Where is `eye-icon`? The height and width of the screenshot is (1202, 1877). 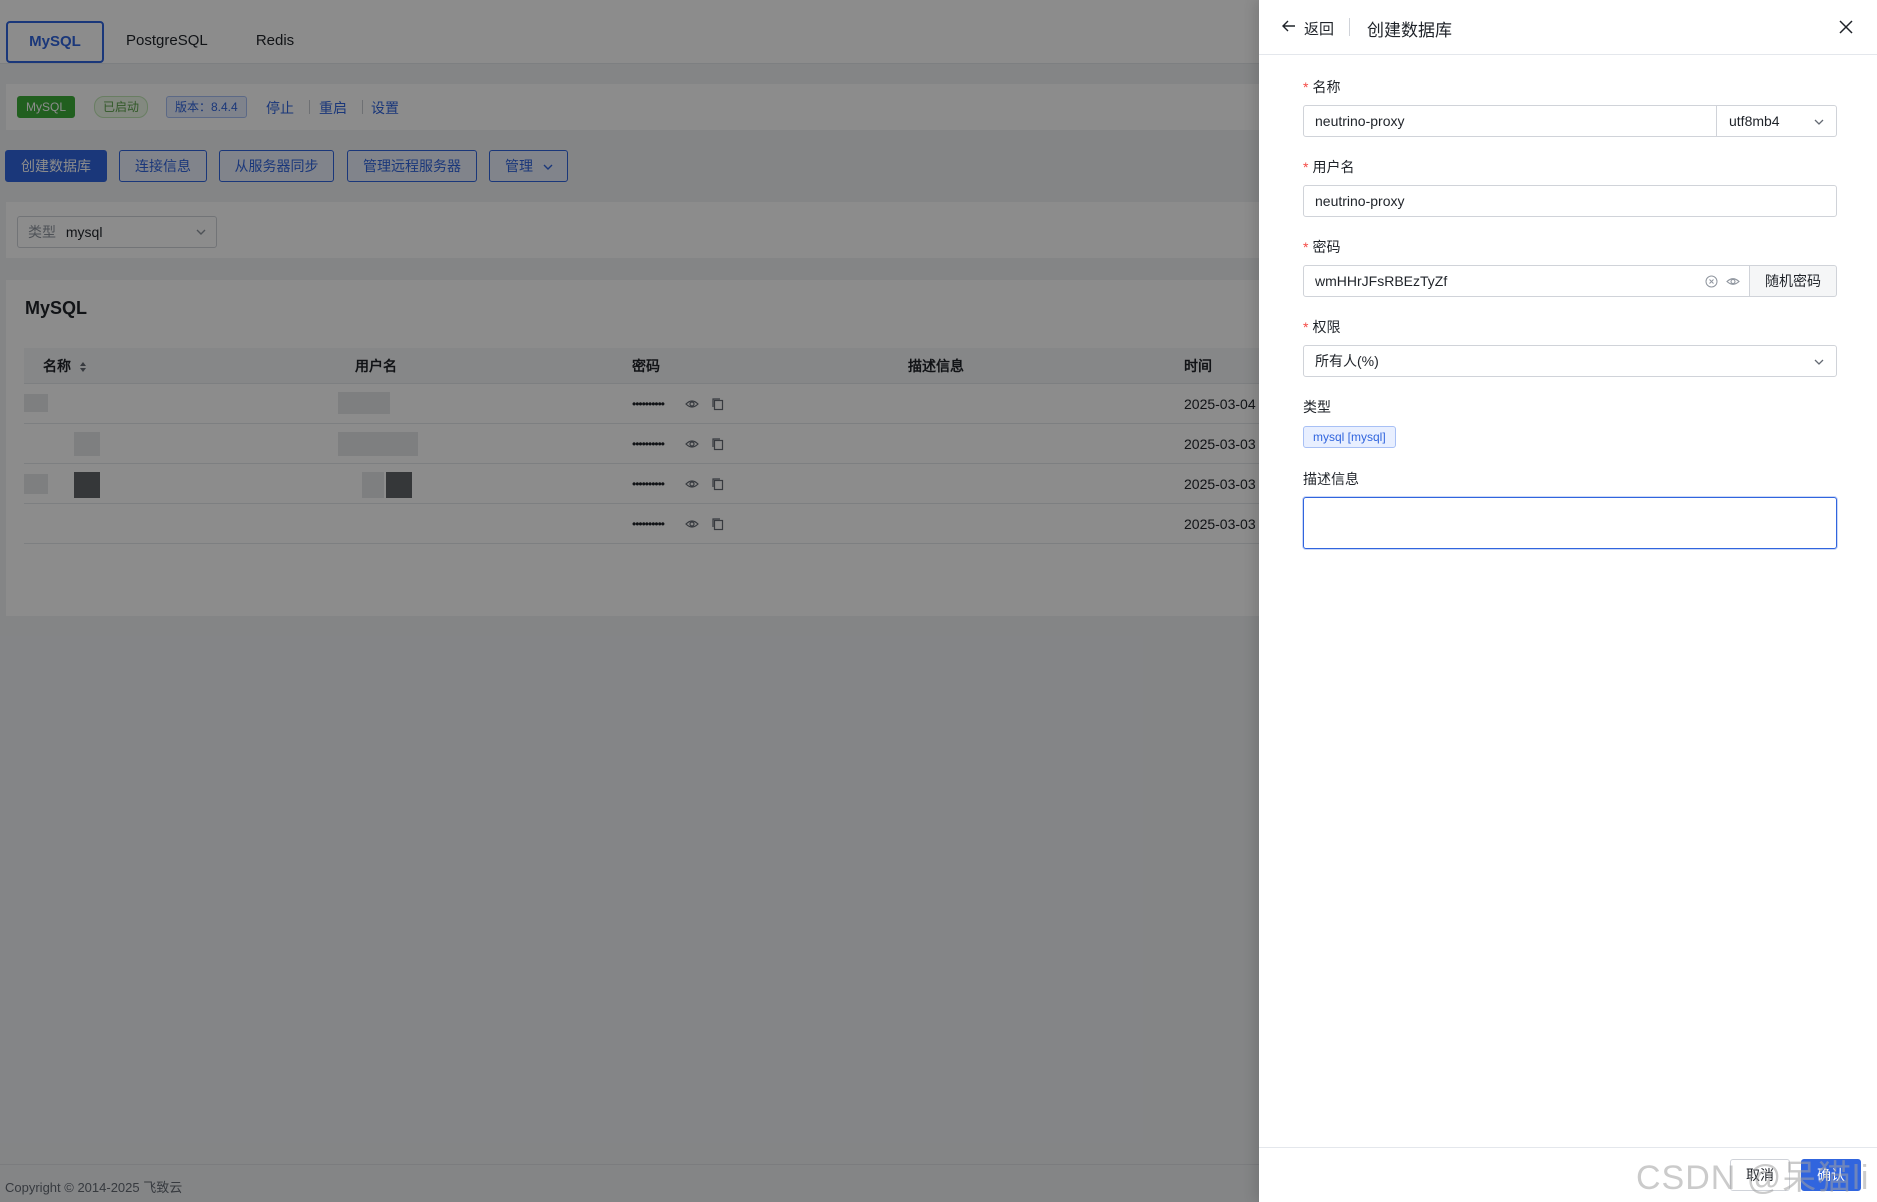 eye-icon is located at coordinates (1733, 281).